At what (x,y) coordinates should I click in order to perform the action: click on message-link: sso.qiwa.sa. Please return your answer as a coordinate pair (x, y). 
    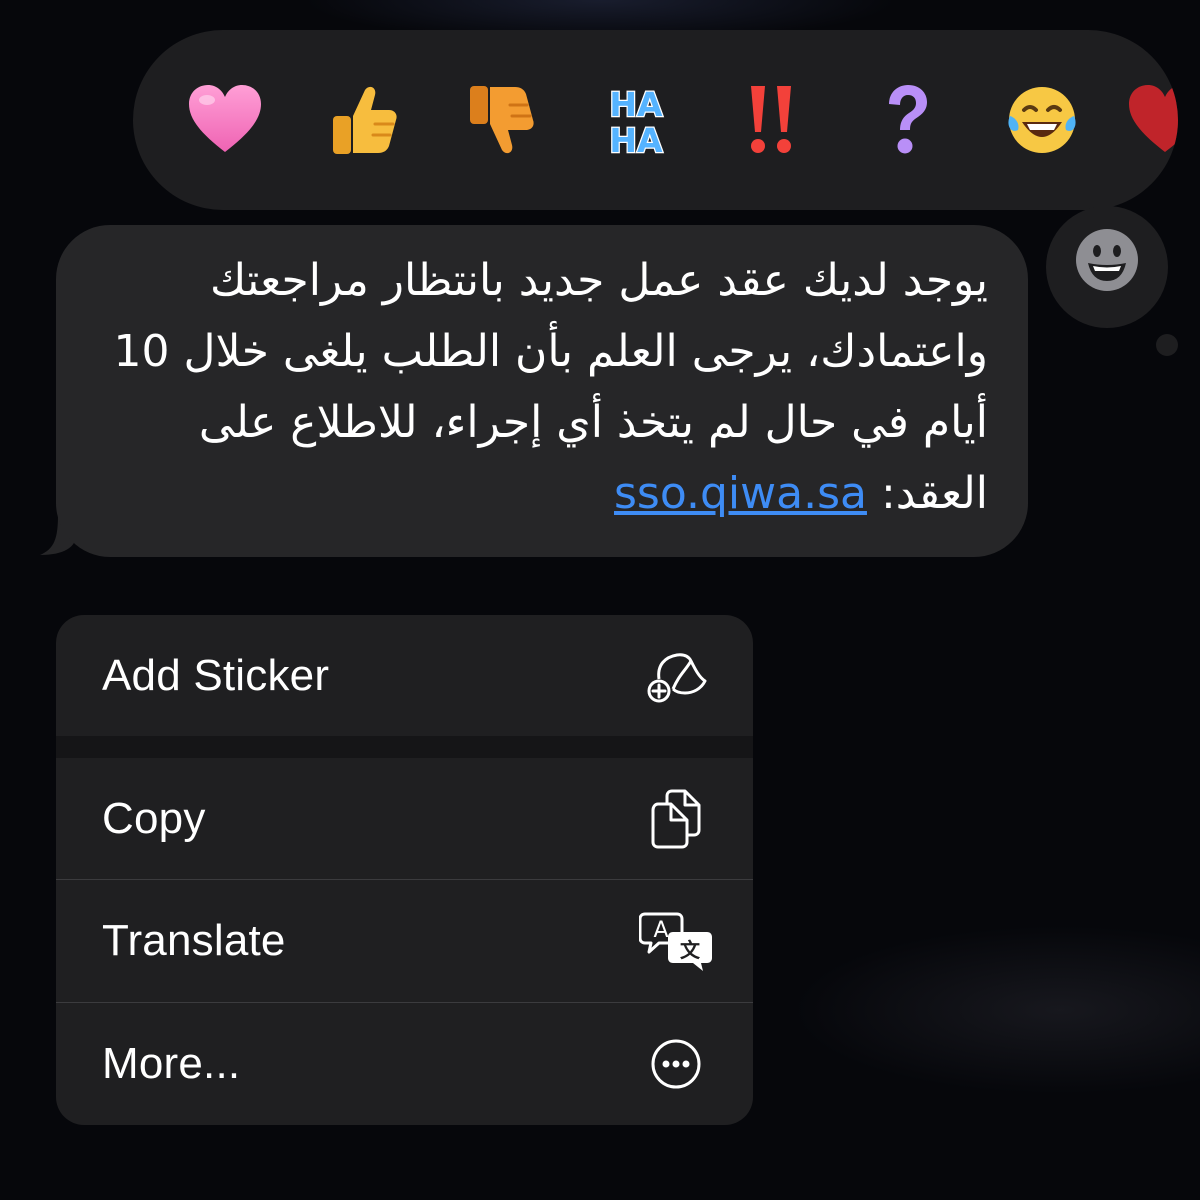
    Looking at the image, I should click on (740, 493).